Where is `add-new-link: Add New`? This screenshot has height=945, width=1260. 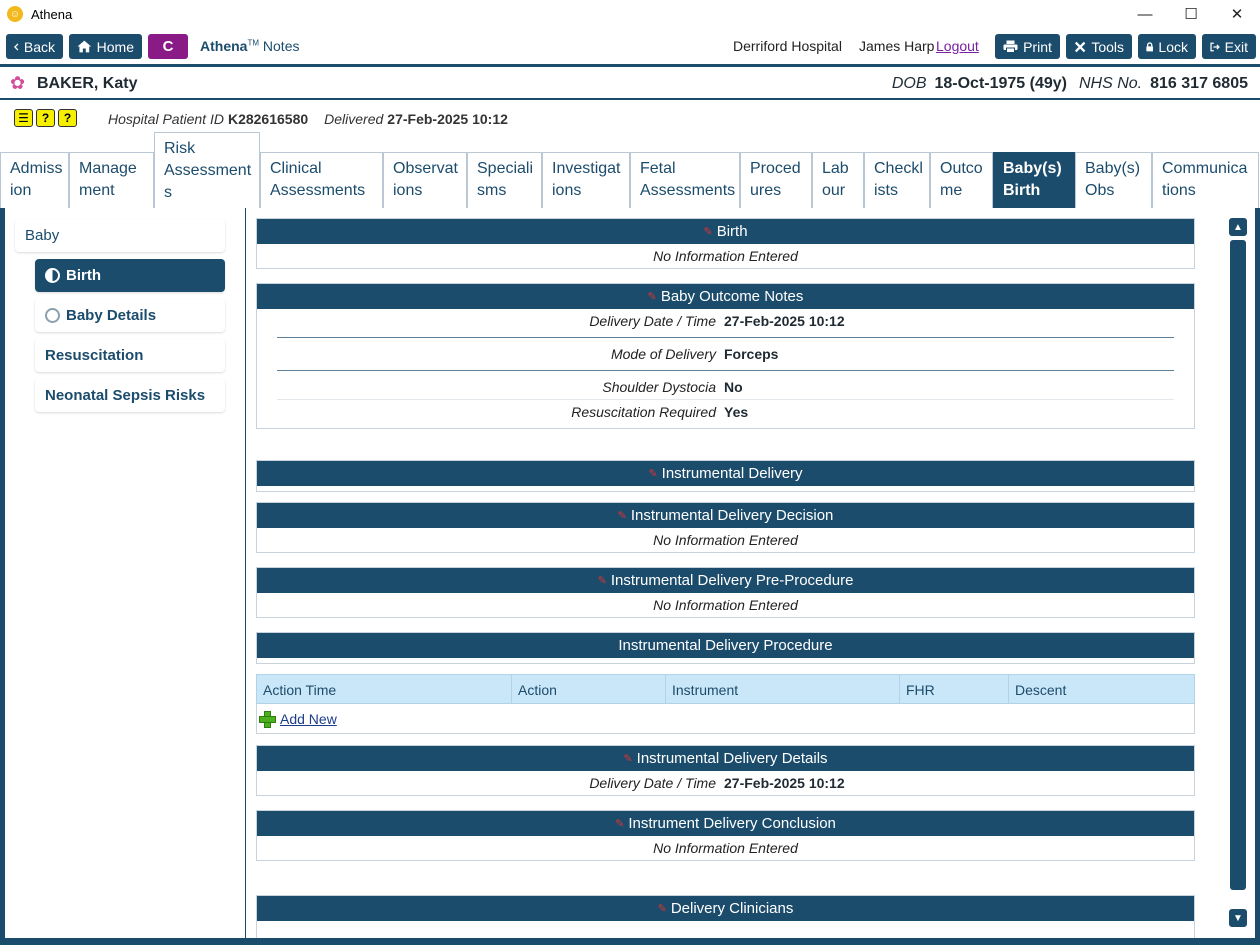
add-new-link: Add New is located at coordinates (308, 719).